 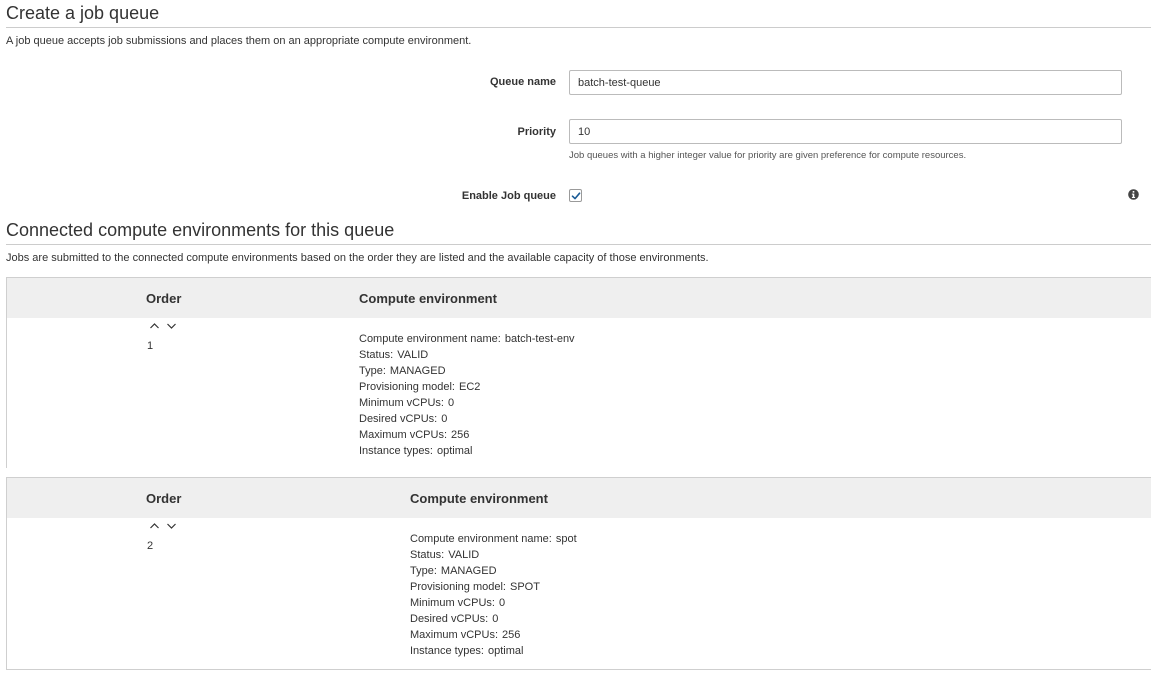 What do you see at coordinates (578, 27) in the screenshot?
I see `title-divider` at bounding box center [578, 27].